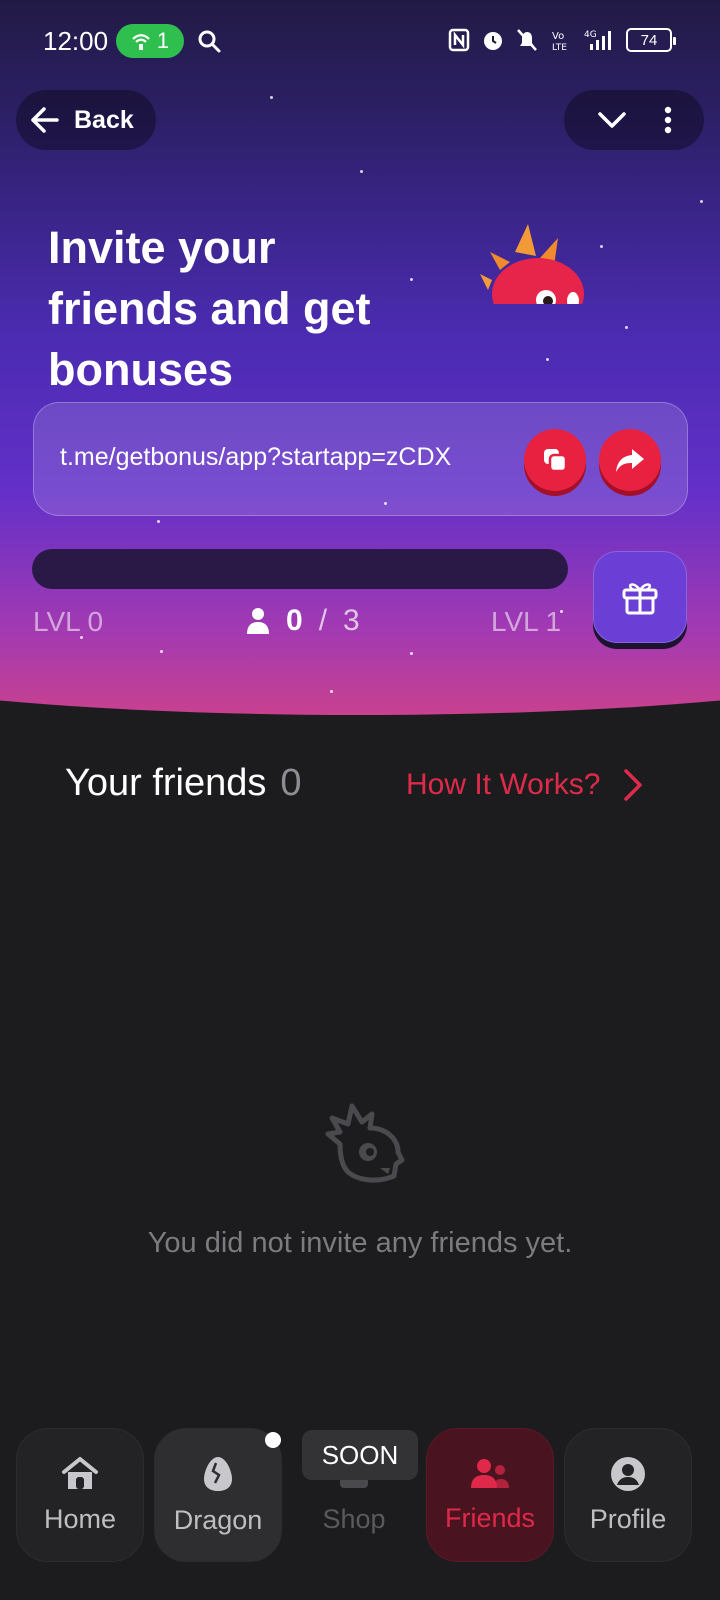 The image size is (720, 1600). What do you see at coordinates (300, 569) in the screenshot?
I see `level-progress-bar` at bounding box center [300, 569].